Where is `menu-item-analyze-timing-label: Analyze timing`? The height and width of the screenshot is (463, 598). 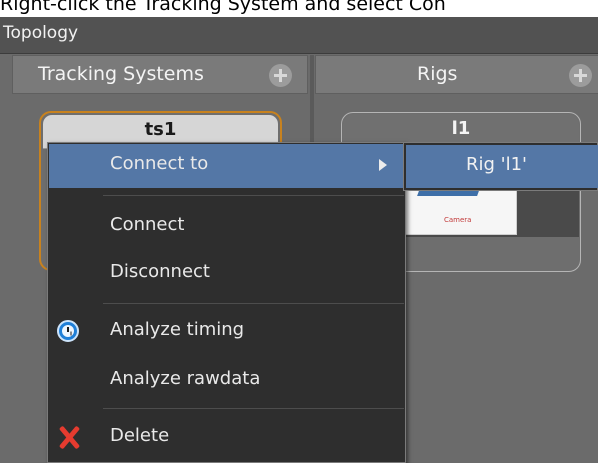 menu-item-analyze-timing-label: Analyze timing is located at coordinates (177, 329).